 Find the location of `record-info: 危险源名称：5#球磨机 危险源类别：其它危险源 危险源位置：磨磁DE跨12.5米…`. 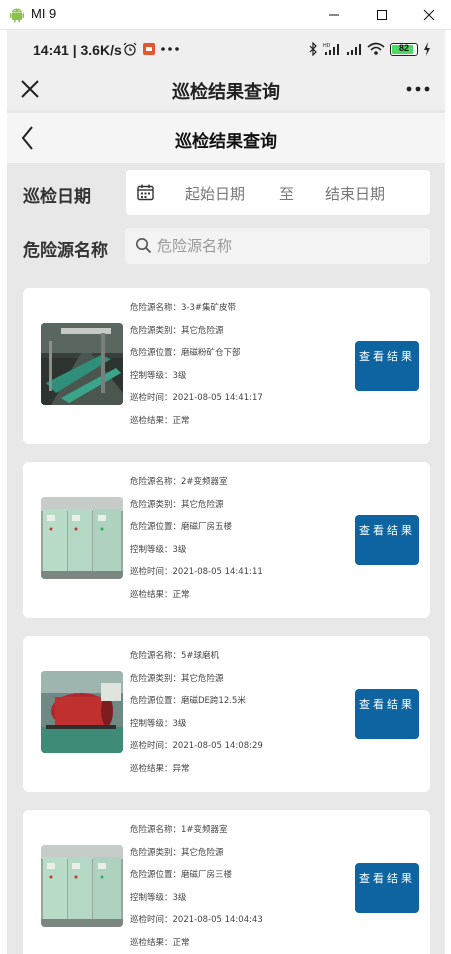

record-info: 危险源名称：5#球磨机 危险源类别：其它危险源 危险源位置：磨磁DE跨12.5米… is located at coordinates (196, 717).